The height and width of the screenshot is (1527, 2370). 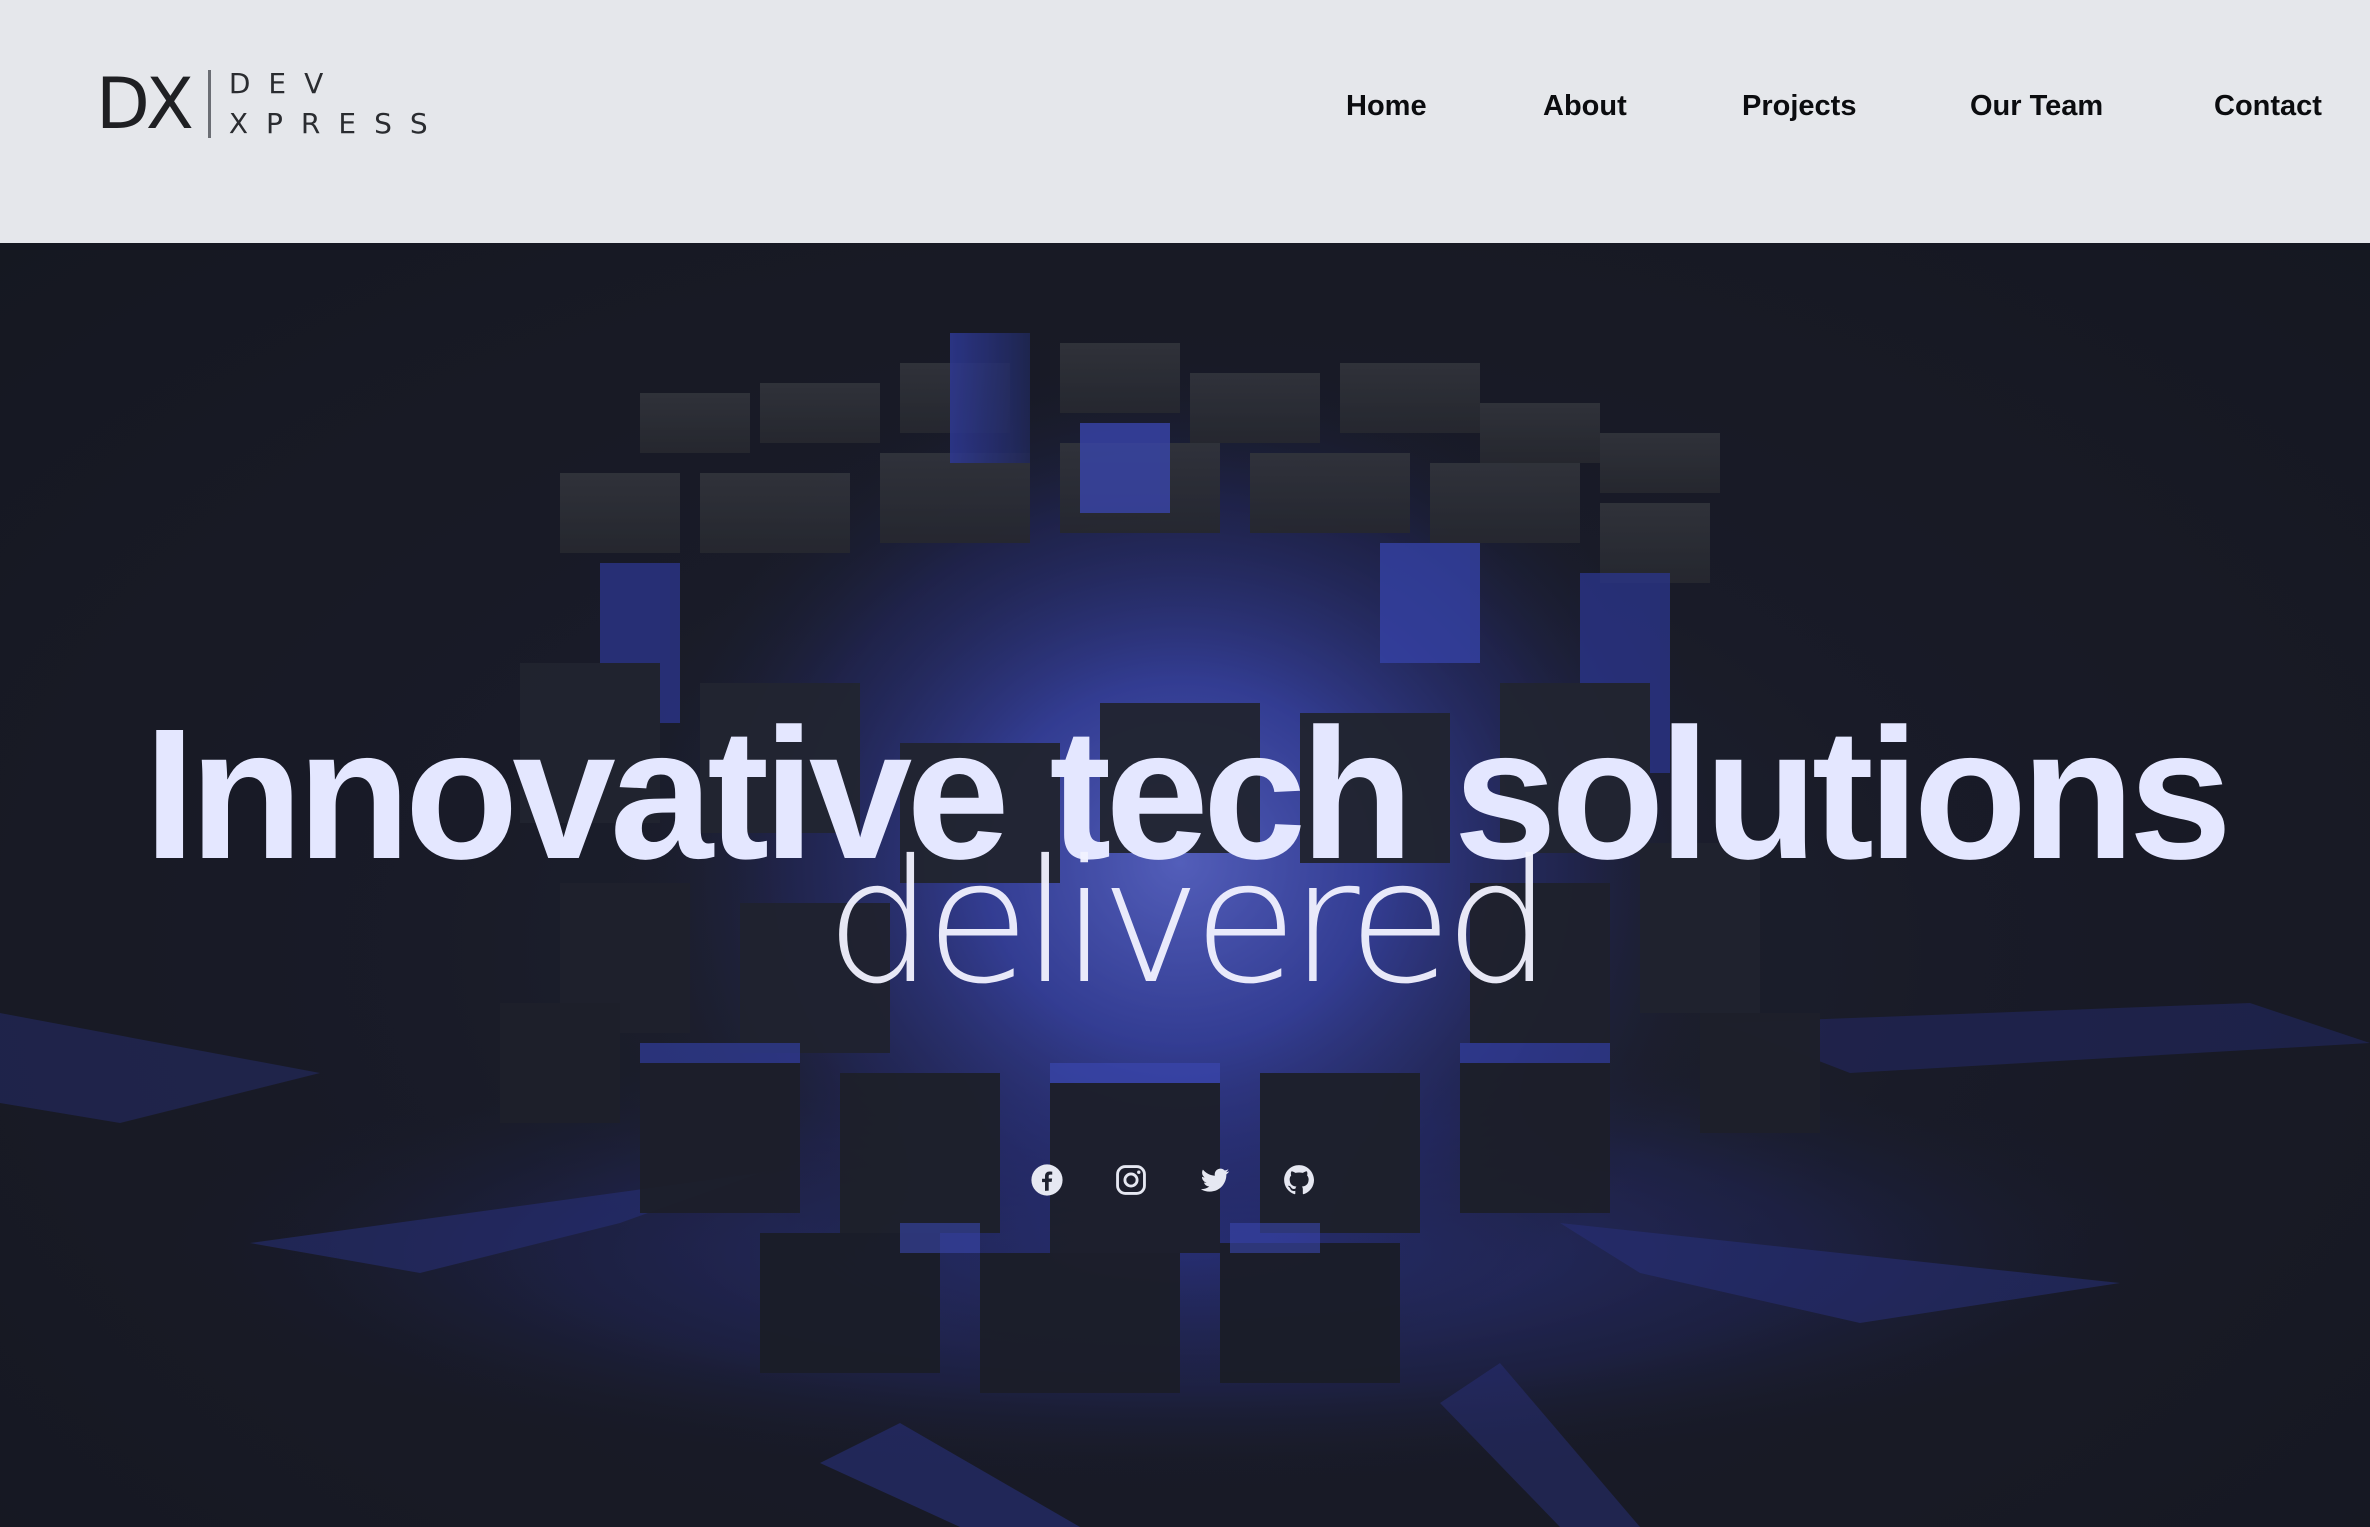 I want to click on main-nav: Home About Projects Our Team Contact, so click(x=1185, y=106).